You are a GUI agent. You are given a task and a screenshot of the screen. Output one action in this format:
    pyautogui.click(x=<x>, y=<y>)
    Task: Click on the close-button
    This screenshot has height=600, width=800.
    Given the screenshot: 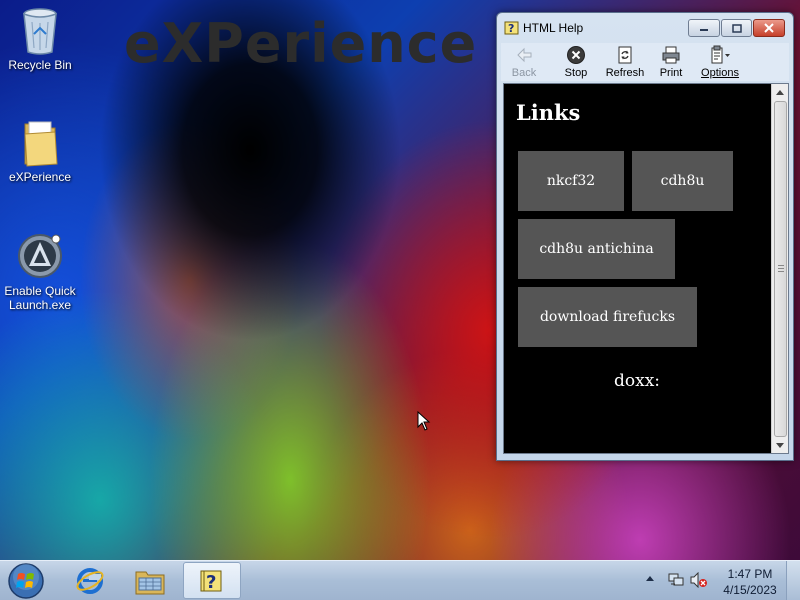 What is the action you would take?
    pyautogui.click(x=769, y=28)
    